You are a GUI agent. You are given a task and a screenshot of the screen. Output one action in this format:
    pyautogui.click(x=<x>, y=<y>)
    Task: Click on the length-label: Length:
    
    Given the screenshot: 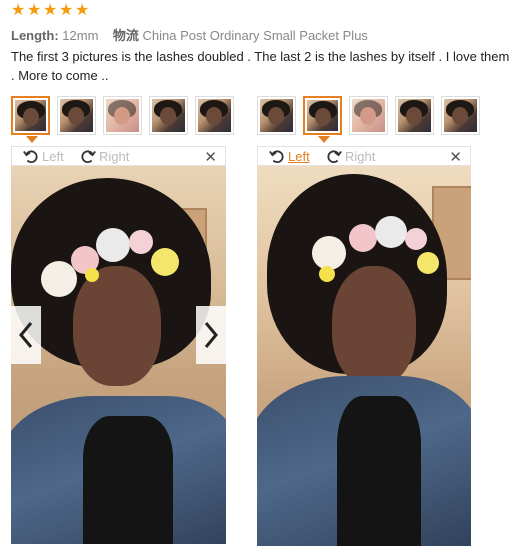 What is the action you would take?
    pyautogui.click(x=35, y=35)
    